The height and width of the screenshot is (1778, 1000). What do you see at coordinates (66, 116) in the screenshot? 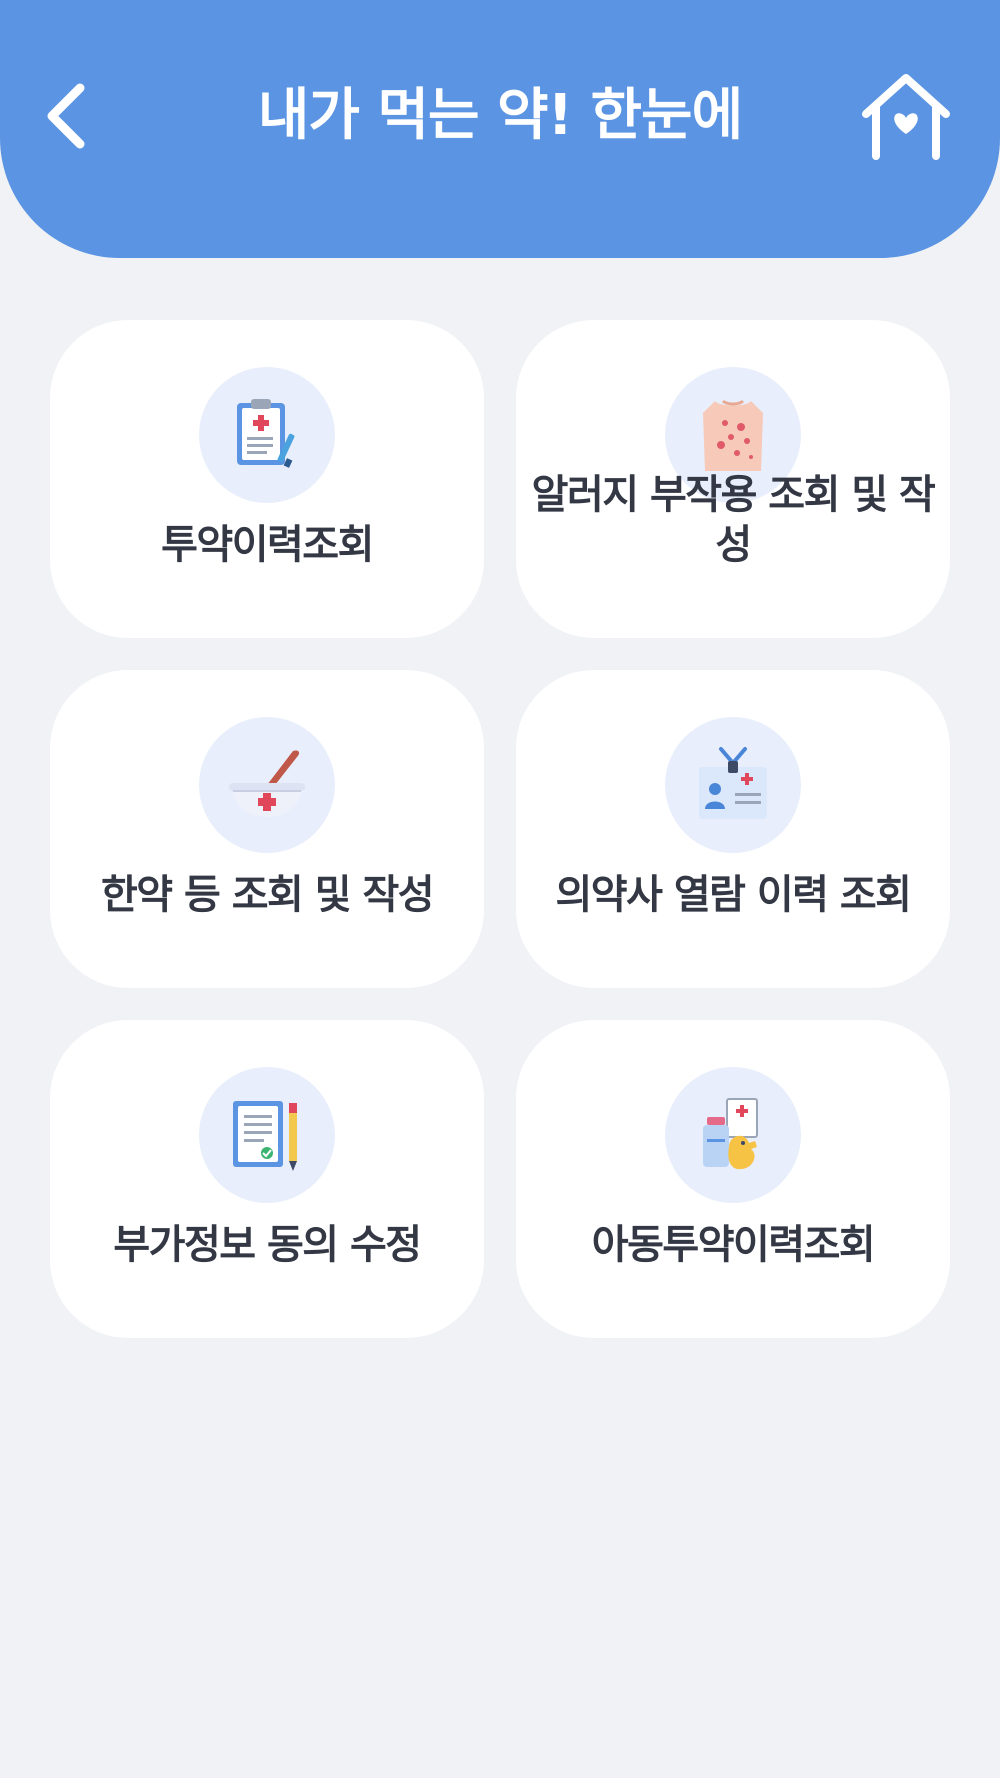
I see `chevron-left-icon` at bounding box center [66, 116].